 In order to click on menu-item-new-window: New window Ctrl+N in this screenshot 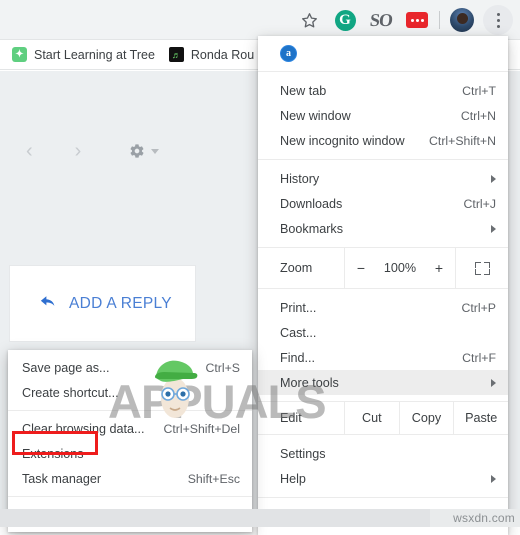, I will do `click(383, 115)`.